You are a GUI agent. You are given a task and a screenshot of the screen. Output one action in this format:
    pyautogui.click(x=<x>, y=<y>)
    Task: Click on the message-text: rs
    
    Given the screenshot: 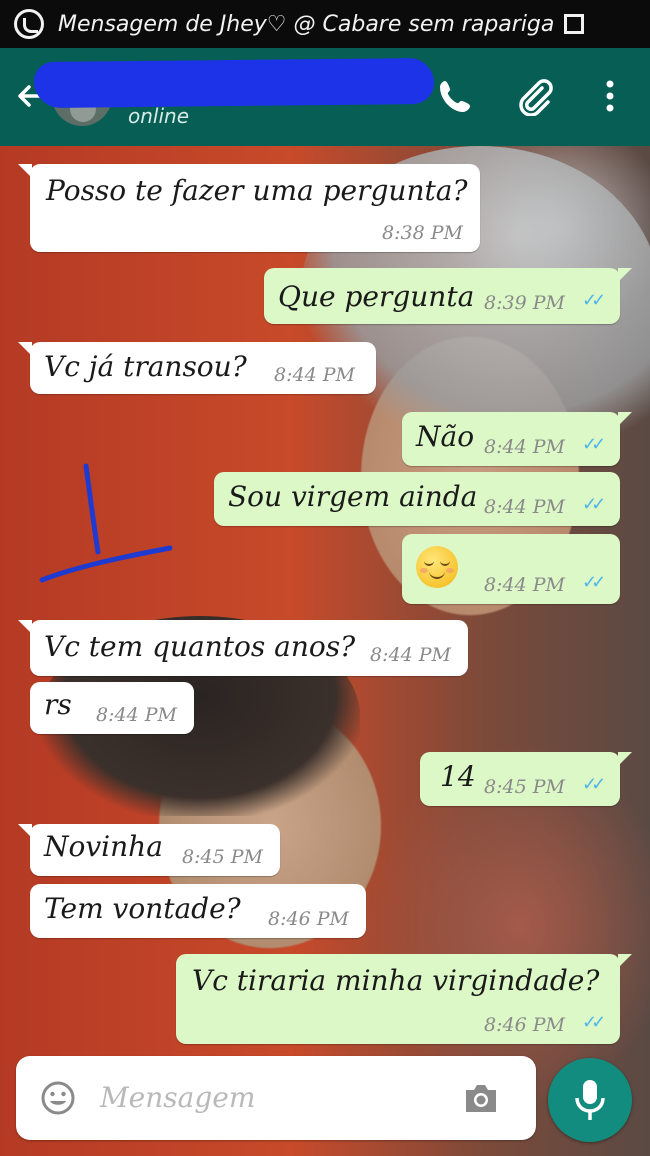 What is the action you would take?
    pyautogui.click(x=58, y=704)
    